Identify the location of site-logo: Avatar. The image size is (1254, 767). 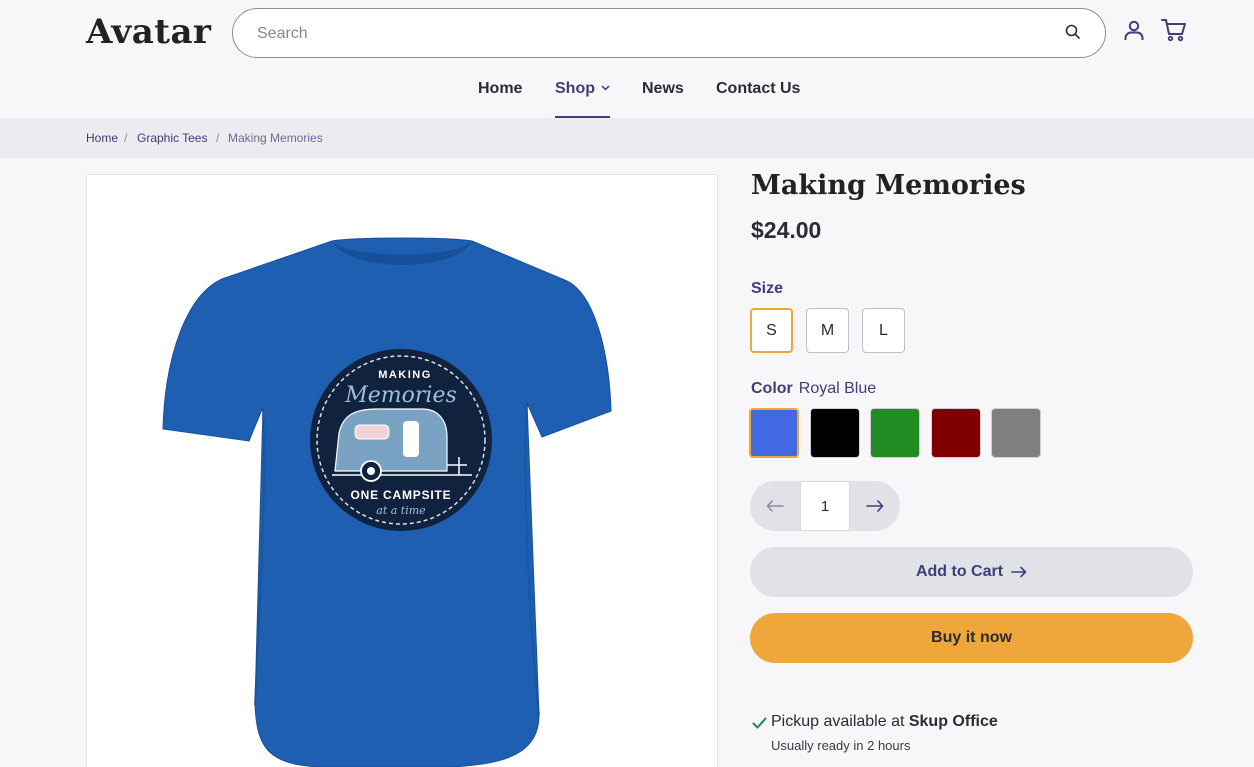
(148, 32).